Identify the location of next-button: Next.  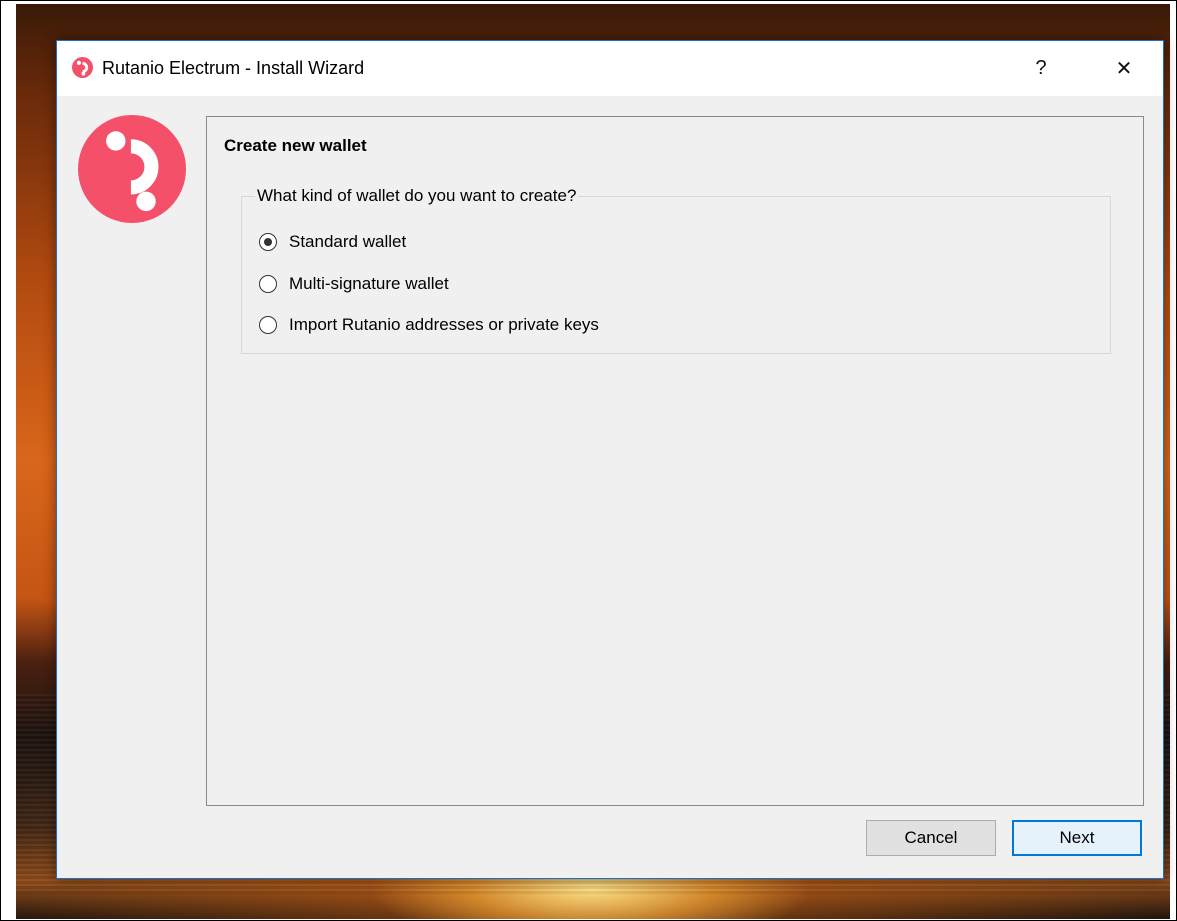
(1077, 838).